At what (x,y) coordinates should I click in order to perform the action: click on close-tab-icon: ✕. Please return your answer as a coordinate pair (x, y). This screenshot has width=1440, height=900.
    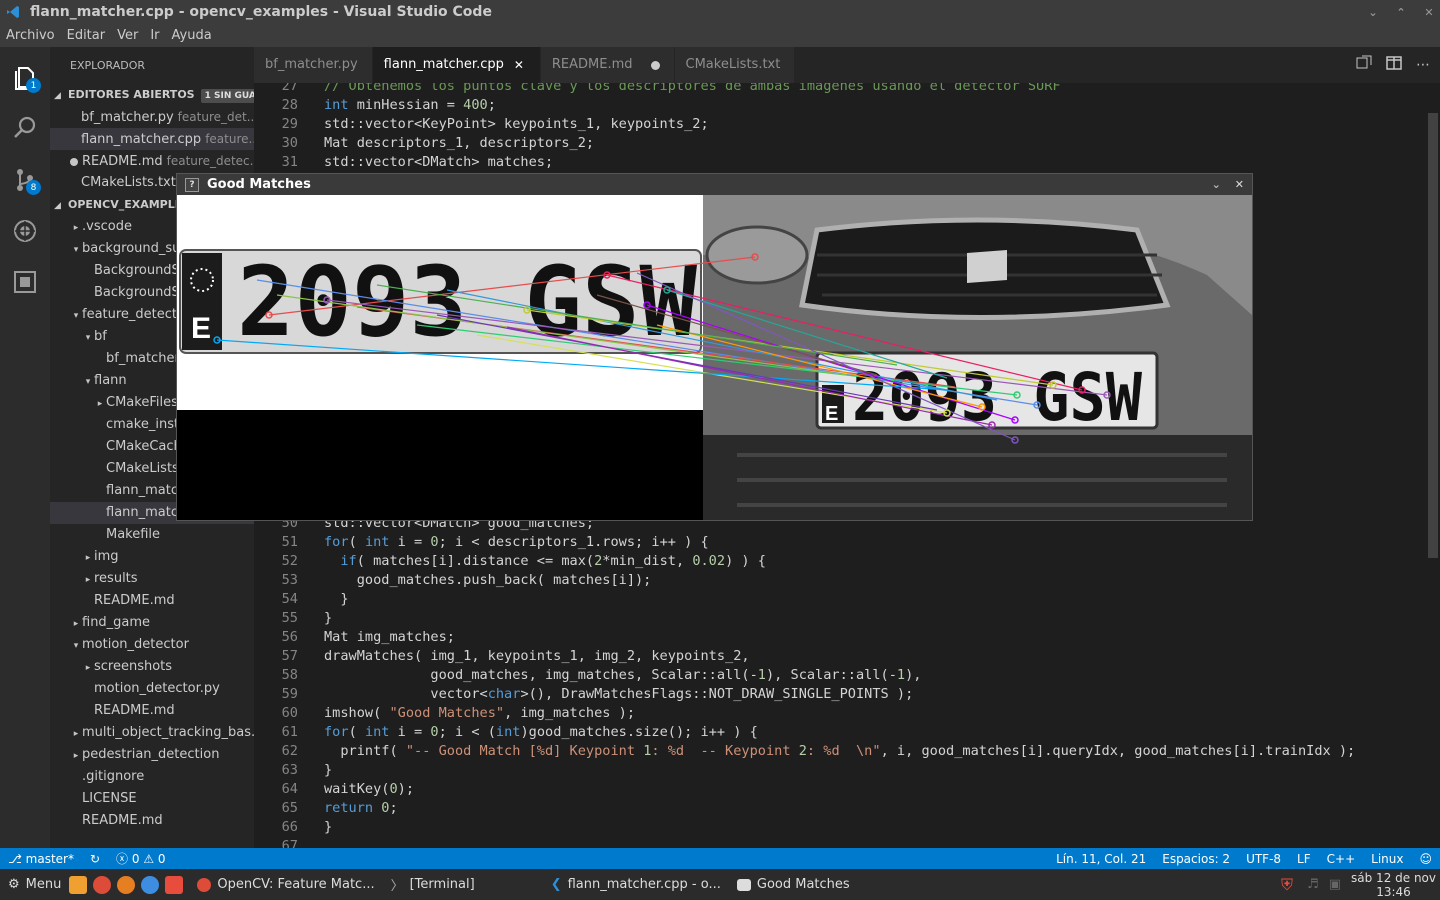
    Looking at the image, I should click on (520, 65).